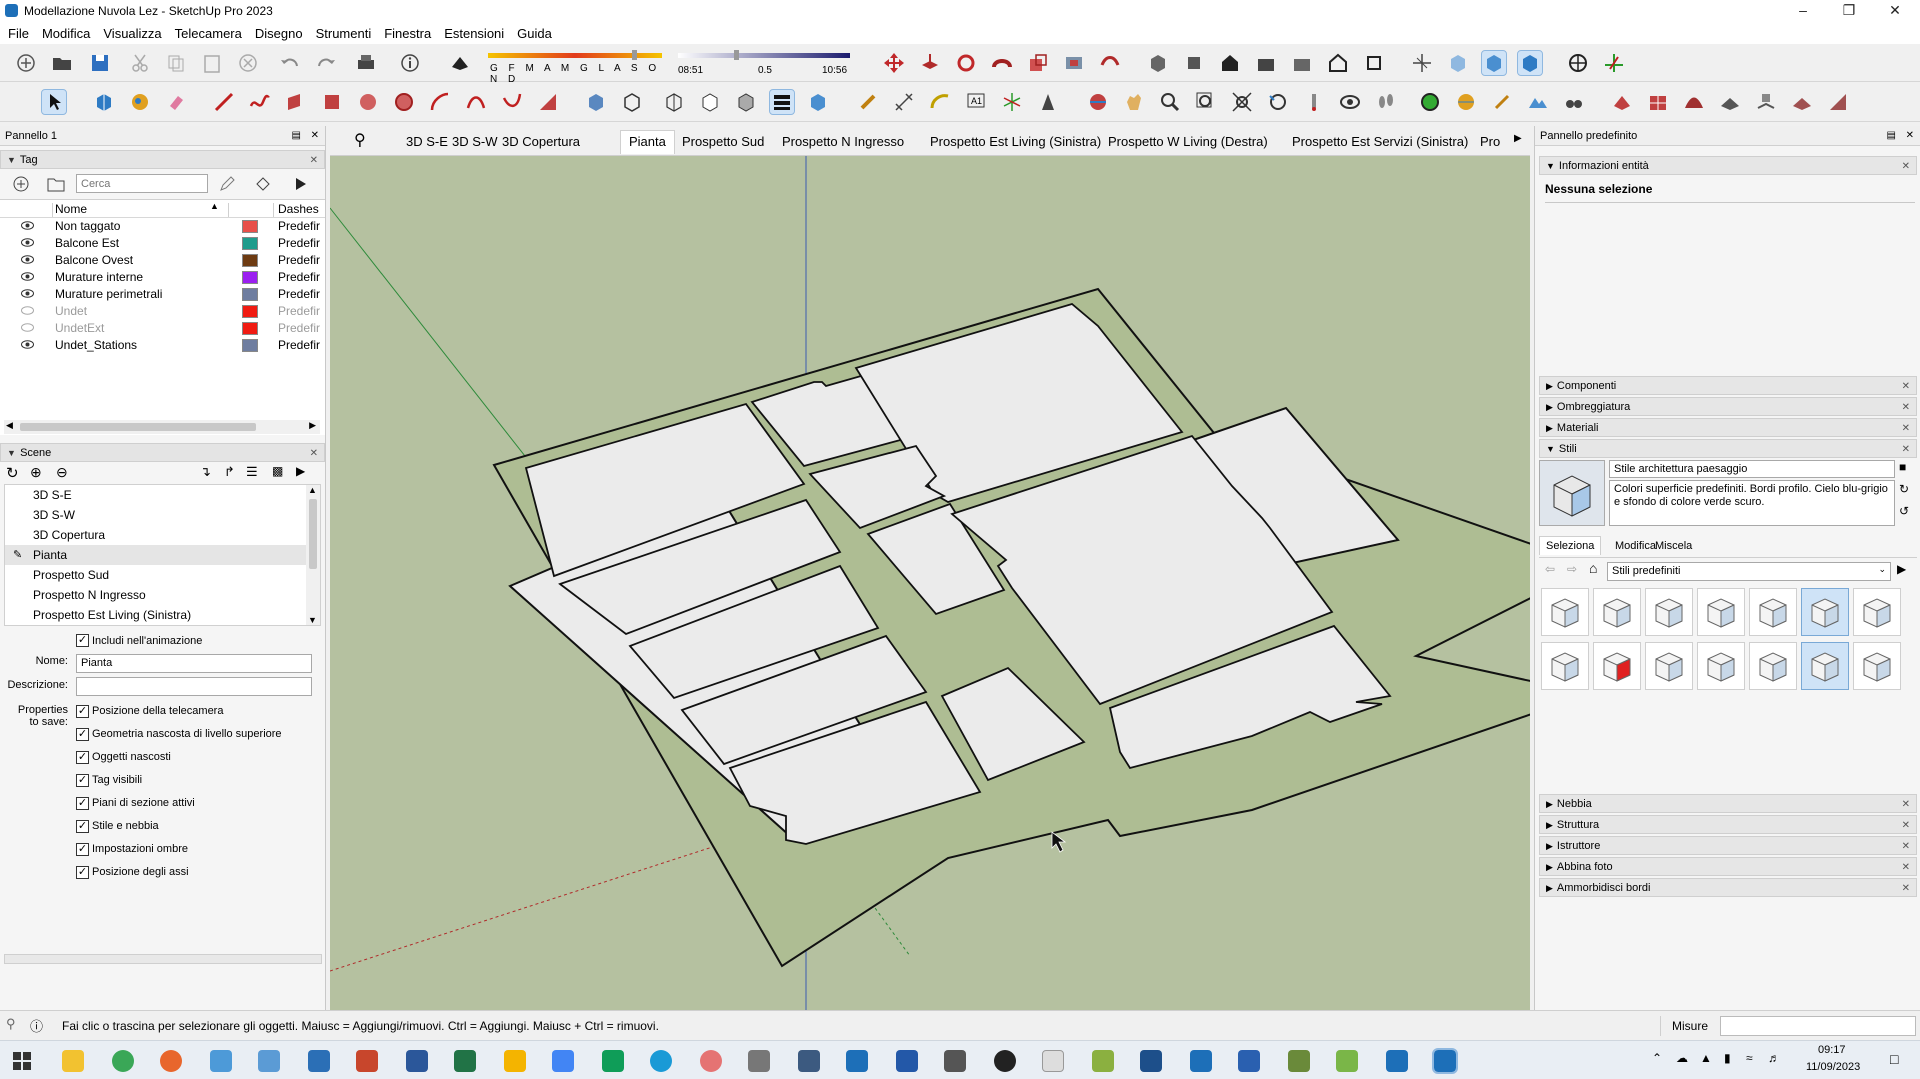  What do you see at coordinates (163, 959) in the screenshot?
I see `panel-hscrollbar` at bounding box center [163, 959].